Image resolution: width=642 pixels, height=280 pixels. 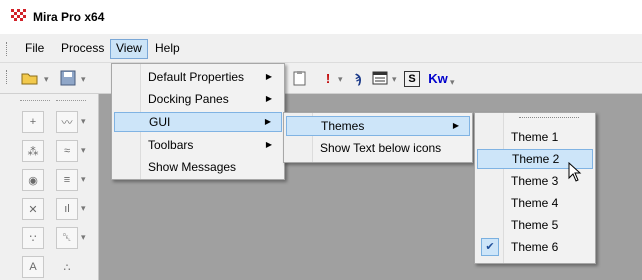 I want to click on menu-help: Help, so click(x=167, y=48).